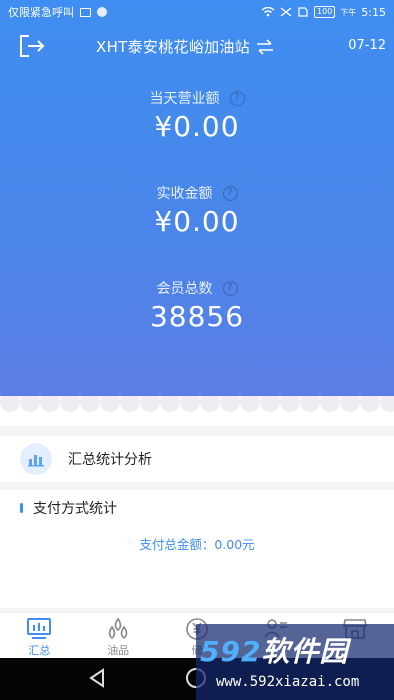  I want to click on watermark-url: www.592xiazai.com, so click(288, 682).